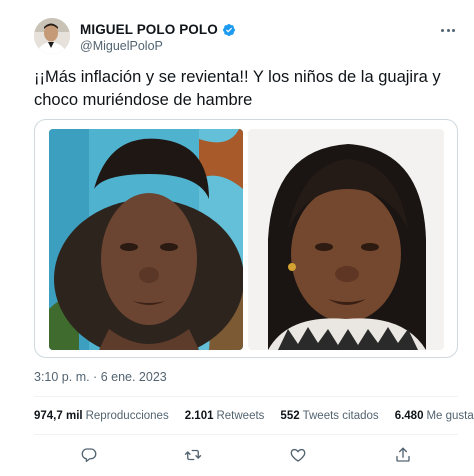 This screenshot has width=474, height=476. I want to click on stat-value: 974,7 mil, so click(58, 416).